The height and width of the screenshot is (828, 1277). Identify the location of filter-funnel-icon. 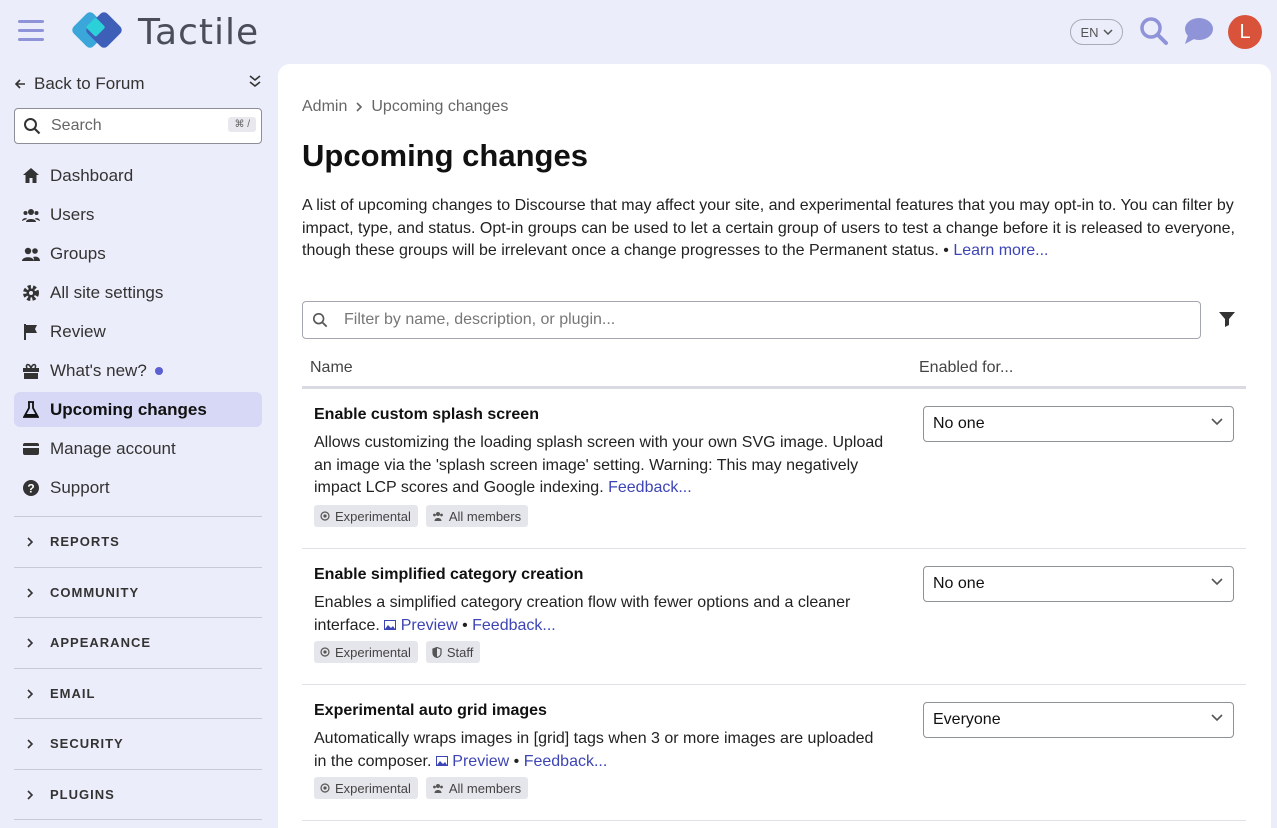
(1227, 319).